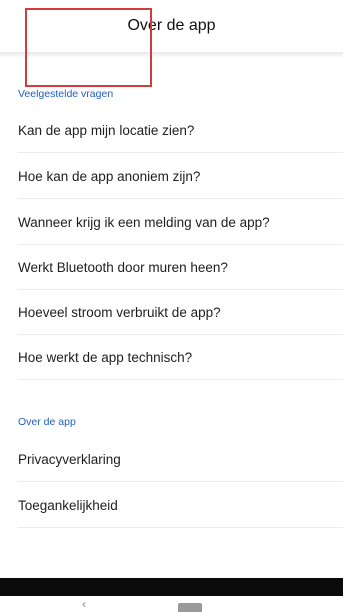  What do you see at coordinates (144, 222) in the screenshot?
I see `faq-item-label: Wanneer krijg ik een melding van de app?` at bounding box center [144, 222].